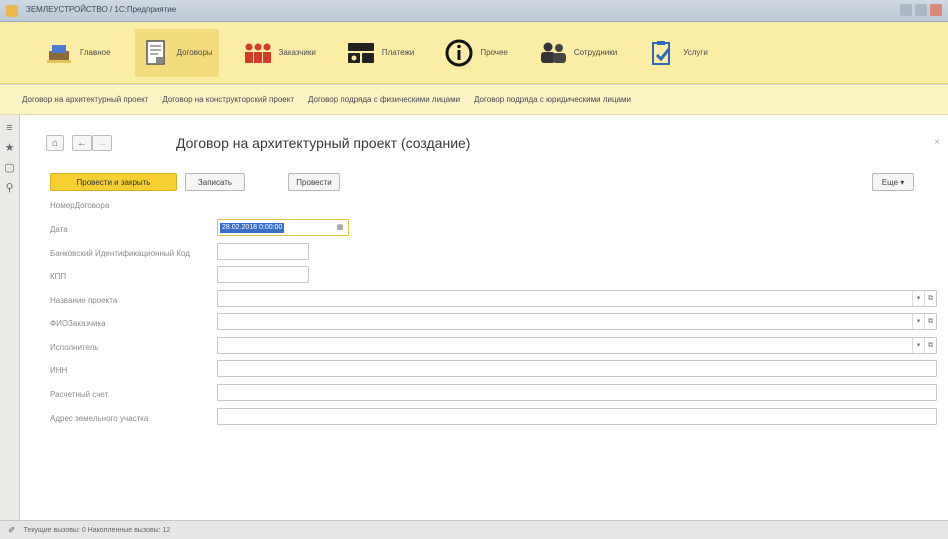 The image size is (948, 539). I want to click on save-button: Записать, so click(215, 182).